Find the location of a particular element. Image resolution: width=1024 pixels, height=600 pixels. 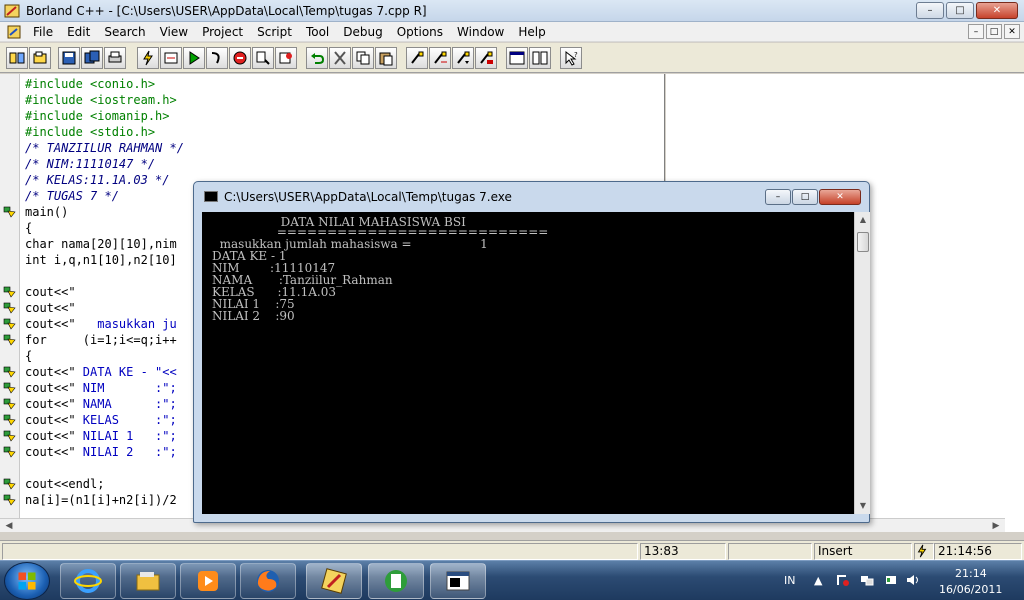

speedbar-project-button is located at coordinates (17, 58).